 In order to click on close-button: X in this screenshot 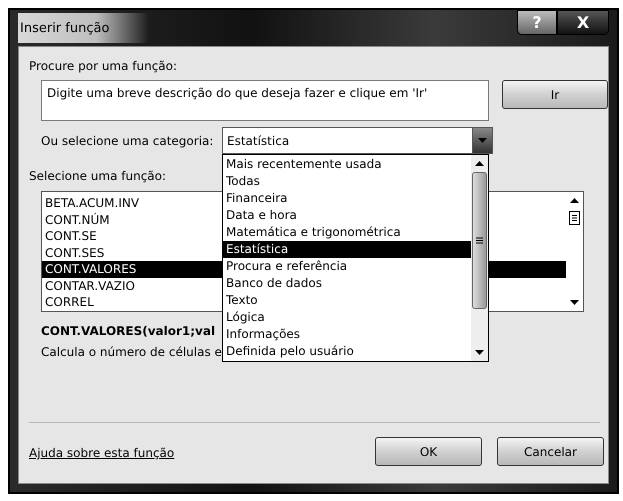, I will do `click(583, 22)`.